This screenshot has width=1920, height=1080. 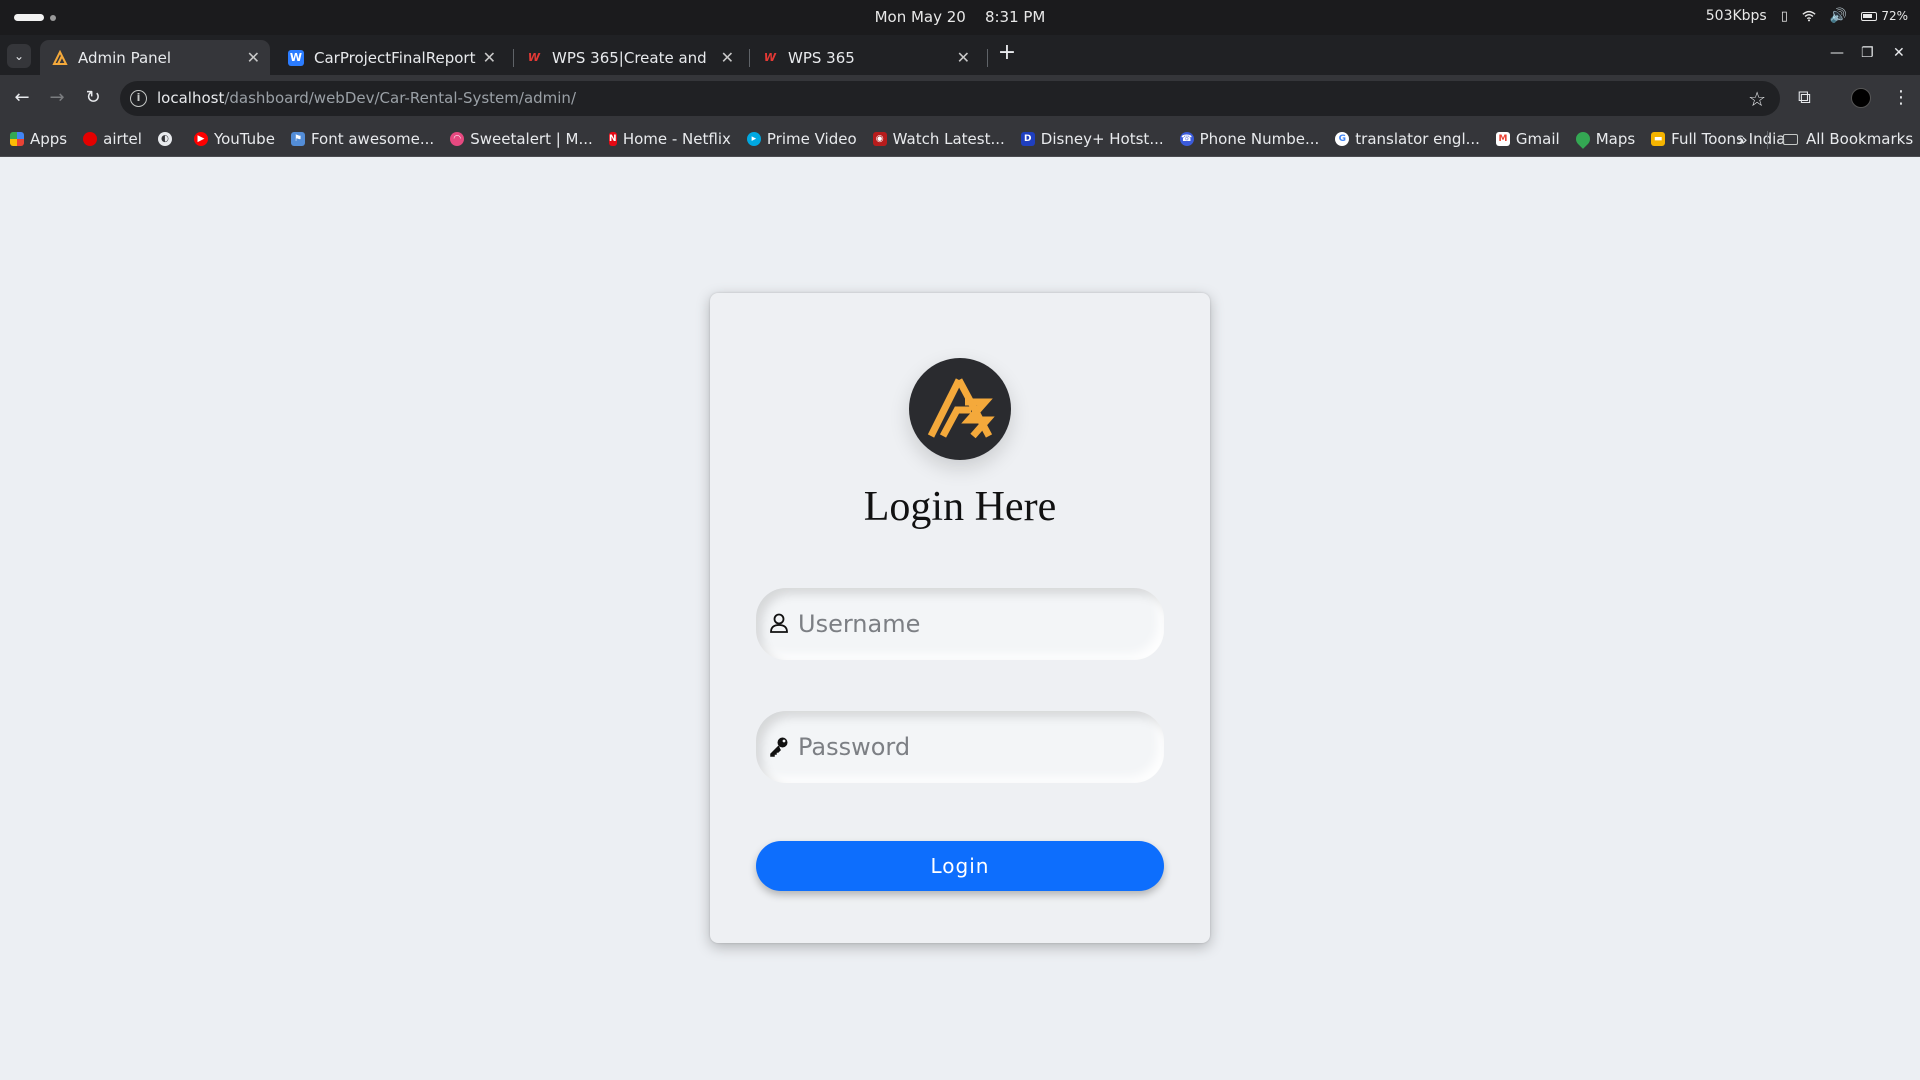 I want to click on new-tab-button: +, so click(x=1007, y=53).